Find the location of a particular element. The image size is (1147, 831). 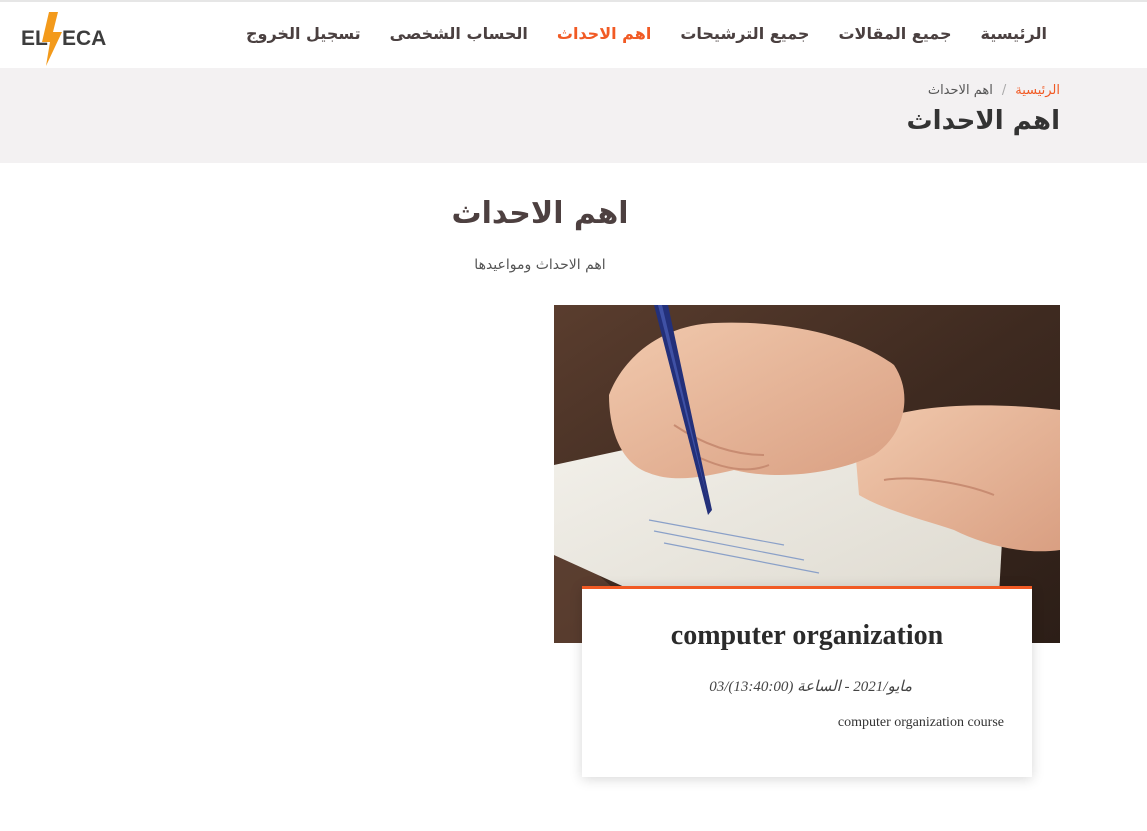

event-title: computer organization is located at coordinates (807, 636).